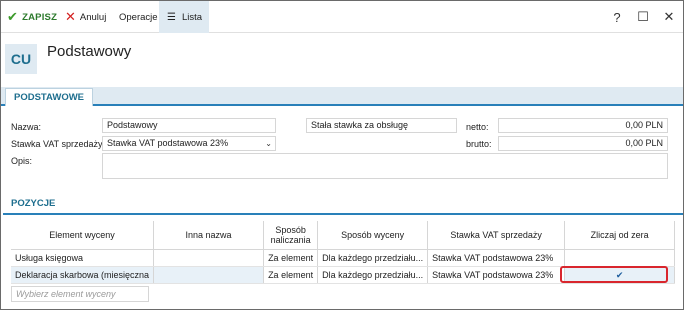 The image size is (684, 310). Describe the element at coordinates (291, 235) in the screenshot. I see `col-header-charging: Sposób naliczania` at that location.